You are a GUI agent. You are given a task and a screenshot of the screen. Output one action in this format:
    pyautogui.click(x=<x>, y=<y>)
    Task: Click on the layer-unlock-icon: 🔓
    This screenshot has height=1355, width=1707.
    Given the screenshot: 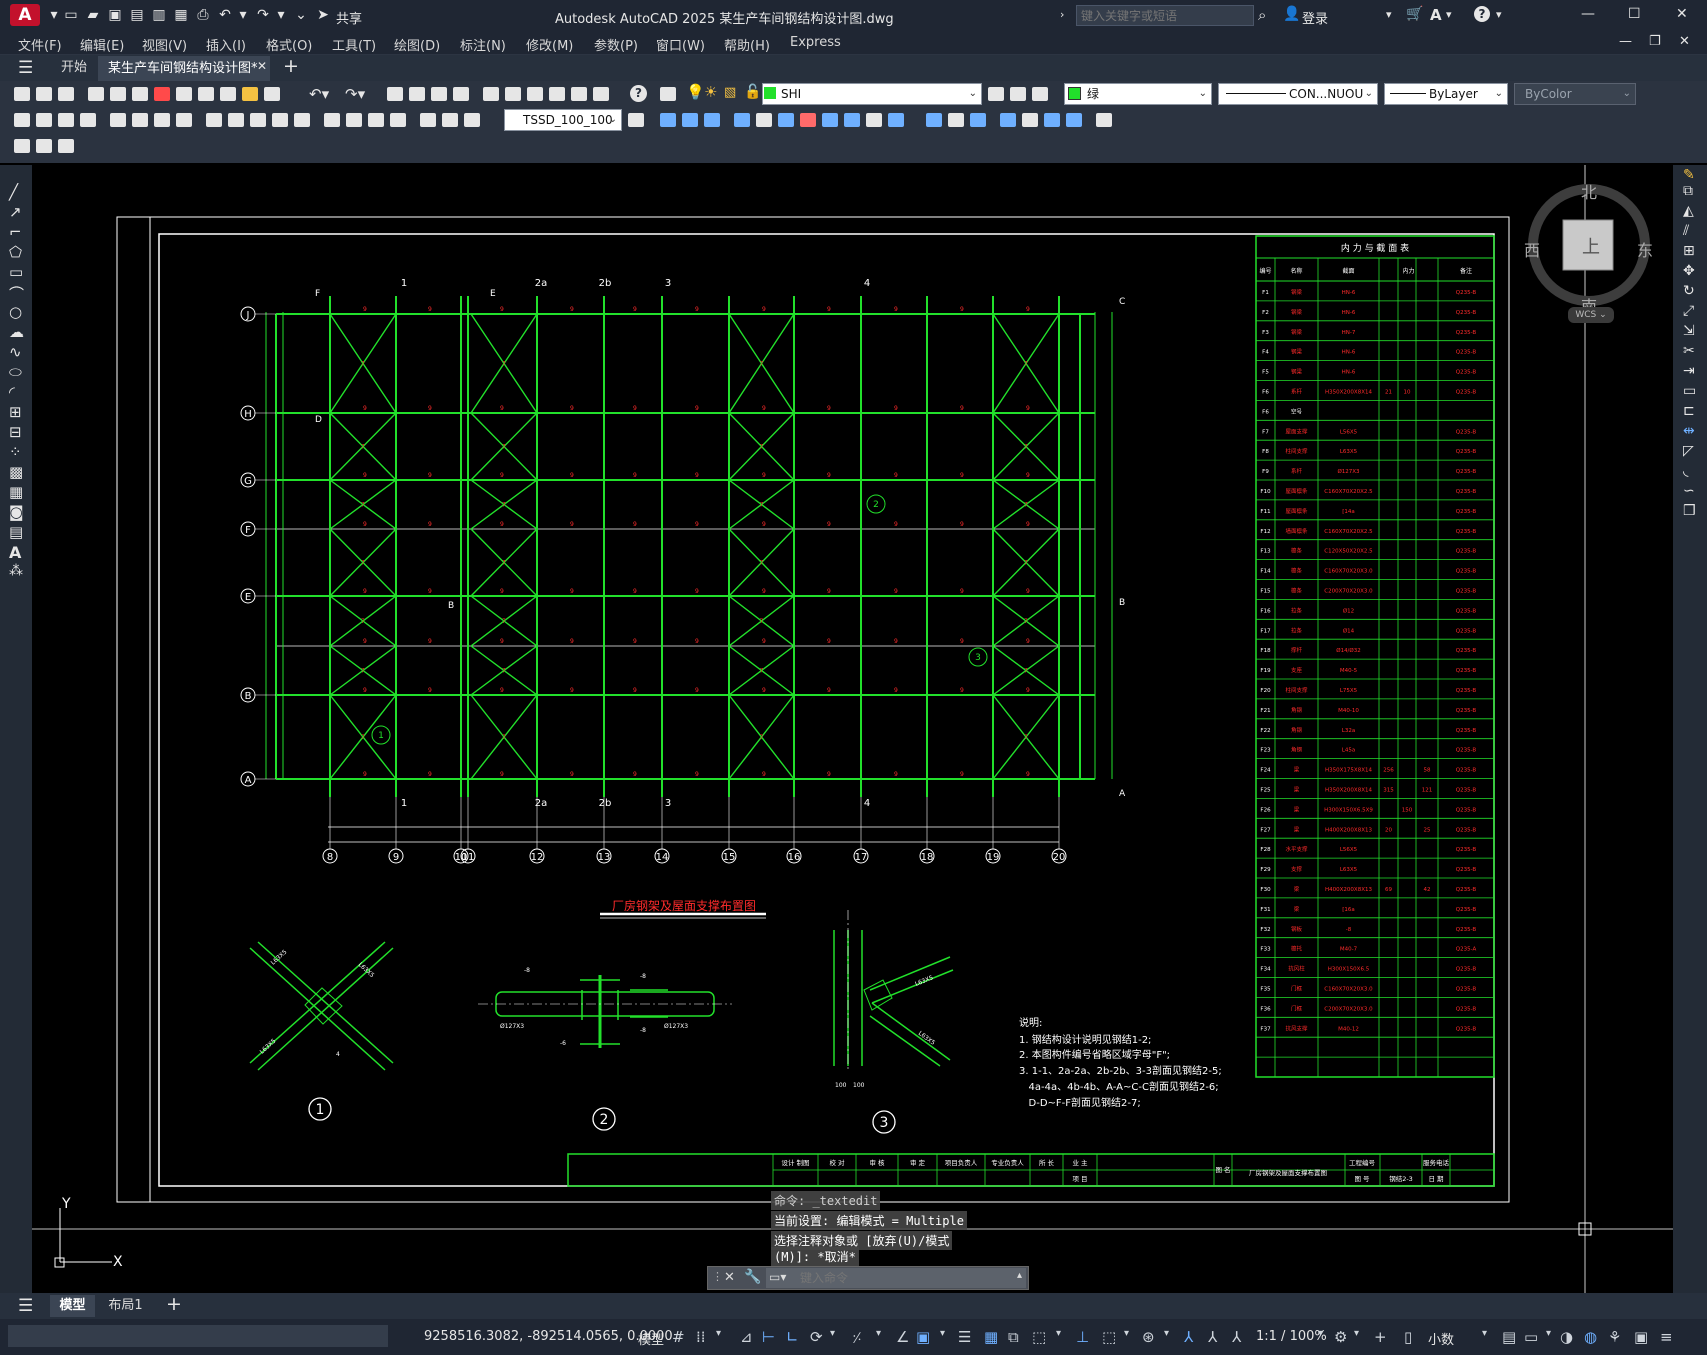 What is the action you would take?
    pyautogui.click(x=752, y=92)
    